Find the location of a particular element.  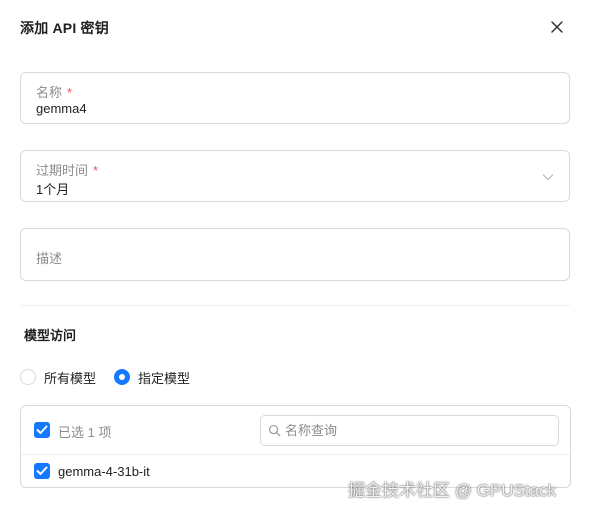

name-value: gemma4 is located at coordinates (61, 108).